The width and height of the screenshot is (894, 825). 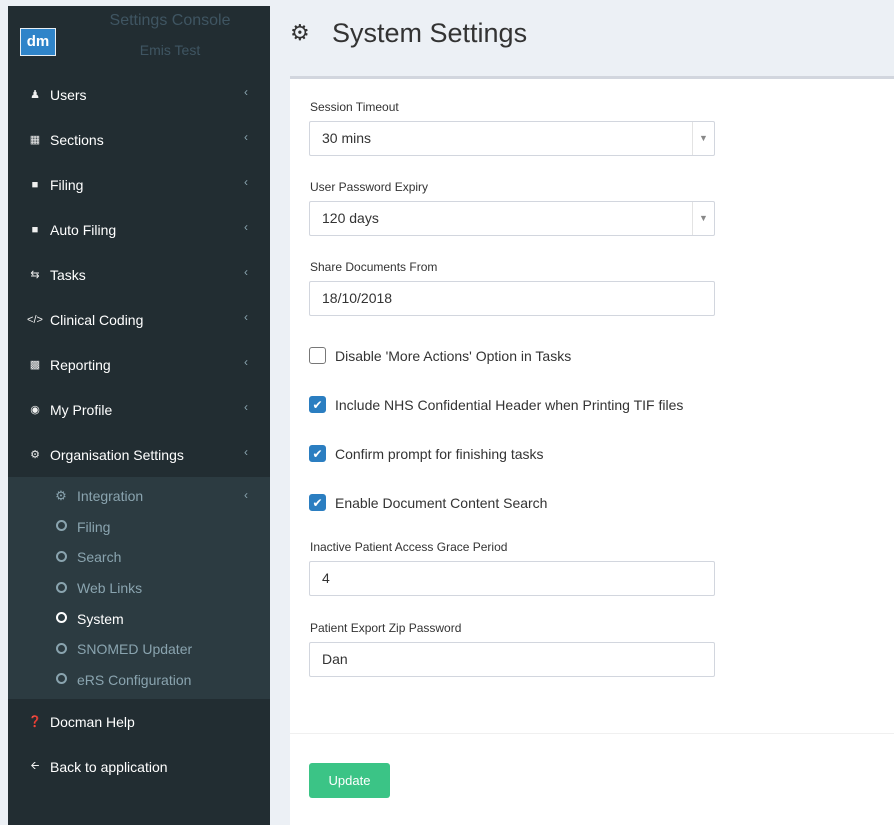 What do you see at coordinates (139, 557) in the screenshot?
I see `submenu-item-search: Search` at bounding box center [139, 557].